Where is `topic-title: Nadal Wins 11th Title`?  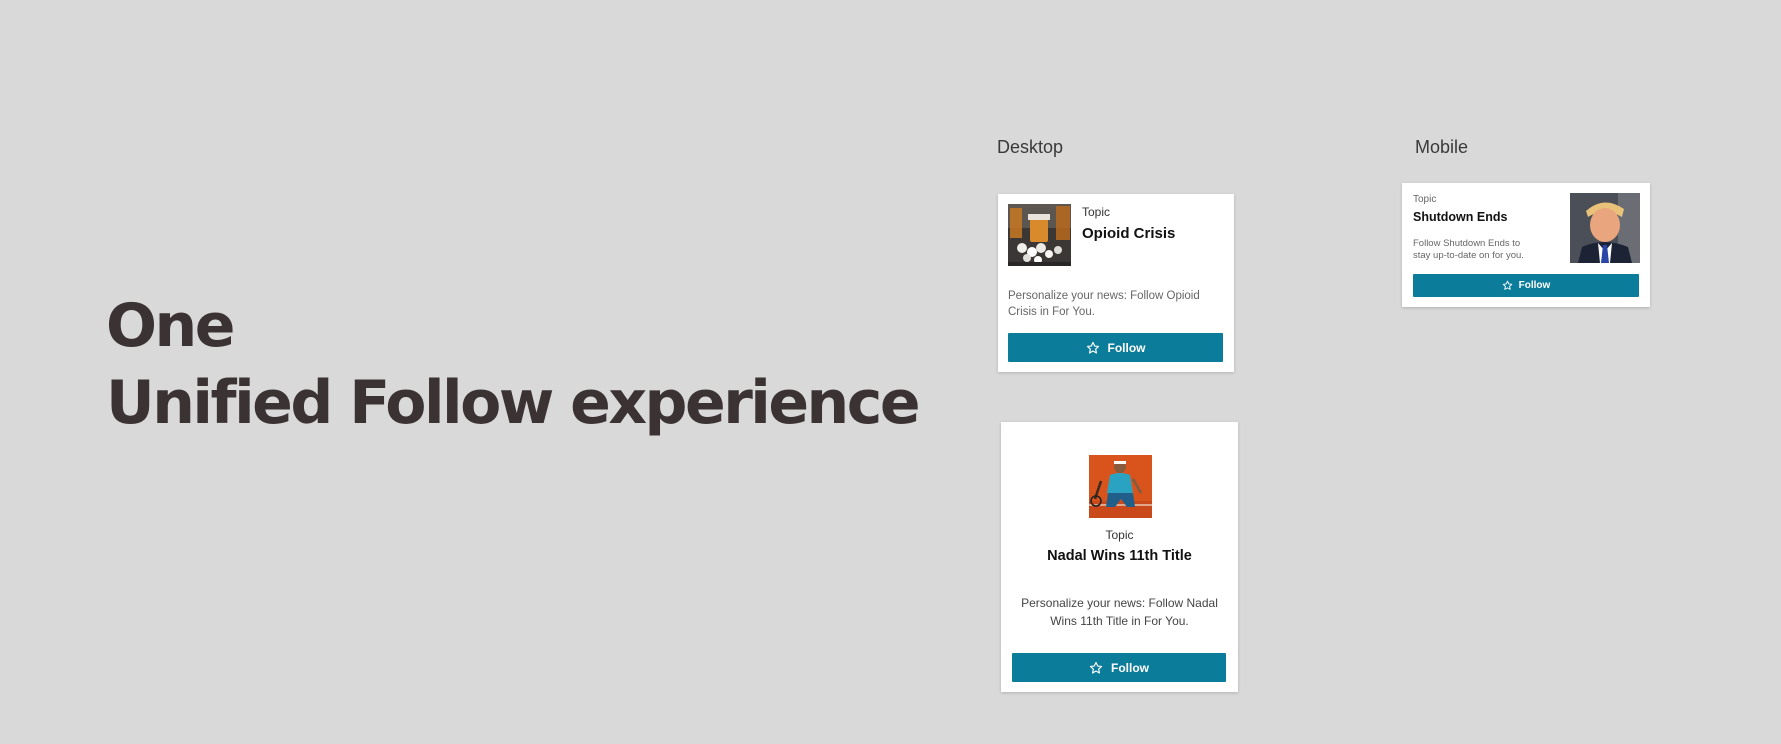 topic-title: Nadal Wins 11th Title is located at coordinates (1119, 556).